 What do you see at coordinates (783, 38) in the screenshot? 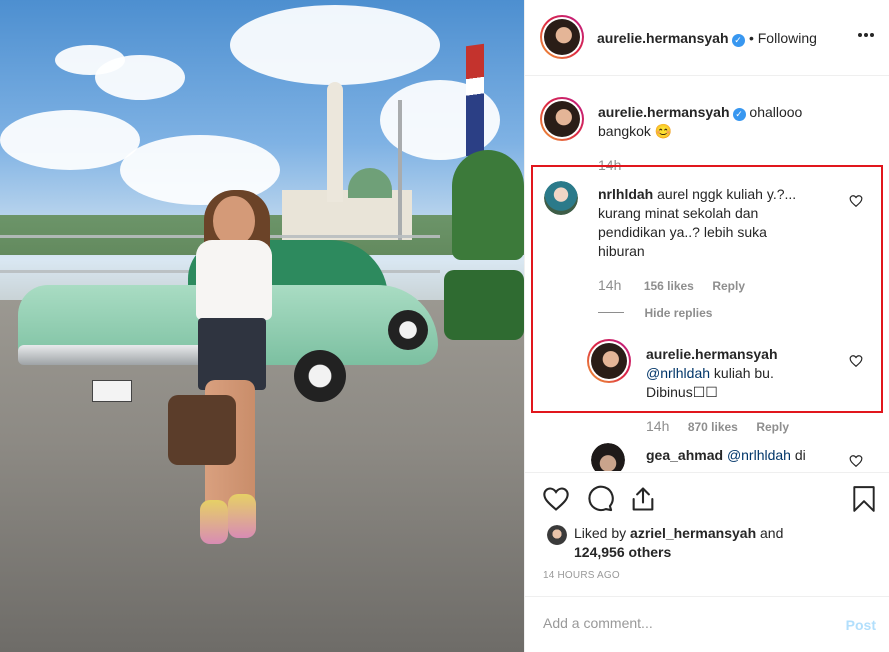
I see `follow-status: • Following` at bounding box center [783, 38].